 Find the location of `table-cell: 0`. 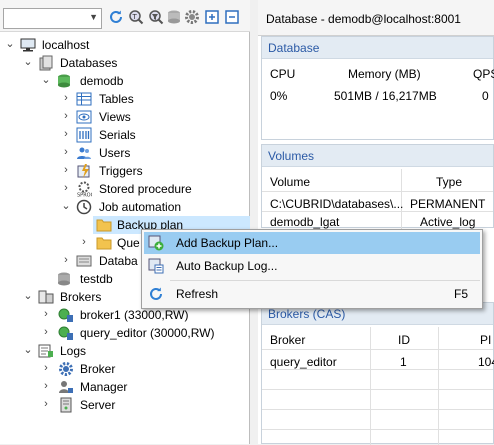

table-cell: 0 is located at coordinates (485, 96).